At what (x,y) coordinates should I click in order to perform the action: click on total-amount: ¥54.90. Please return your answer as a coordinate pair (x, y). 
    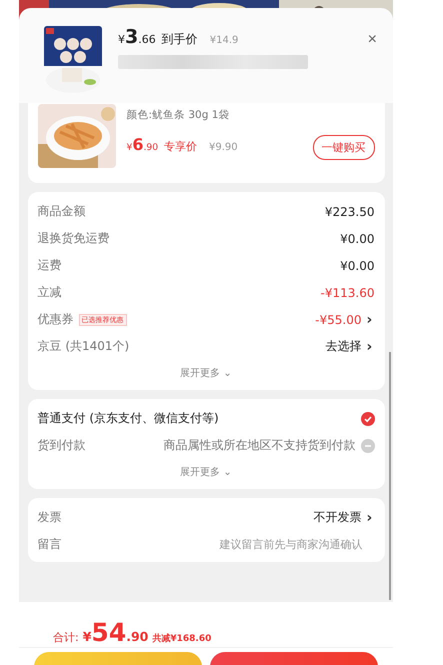
    Looking at the image, I should click on (115, 632).